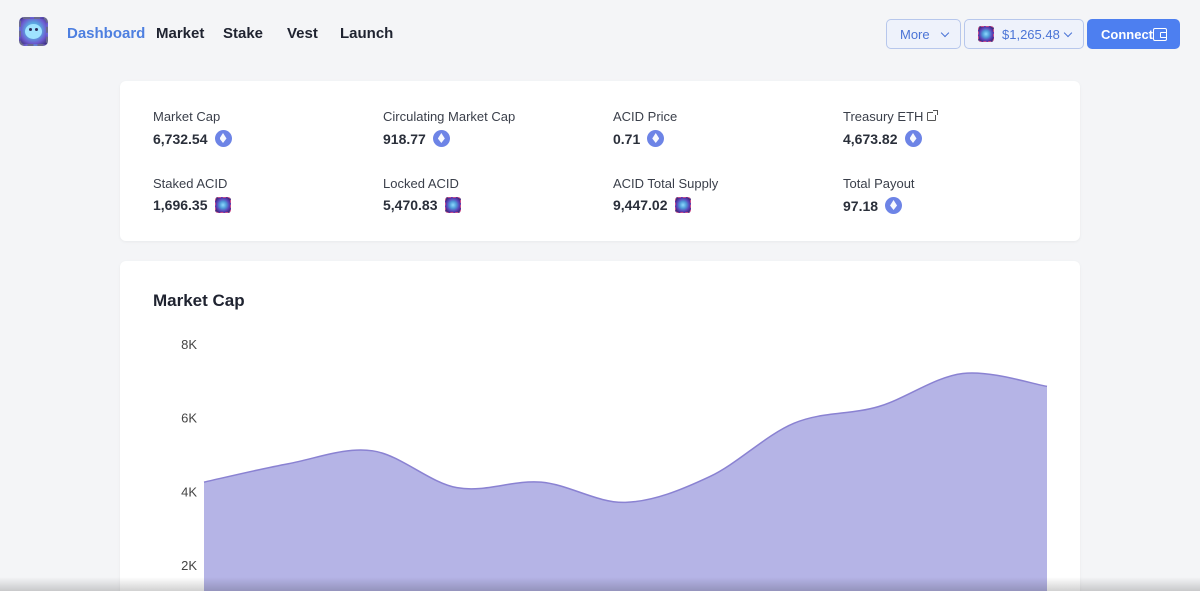 This screenshot has height=591, width=1200. I want to click on more-label: More, so click(915, 34).